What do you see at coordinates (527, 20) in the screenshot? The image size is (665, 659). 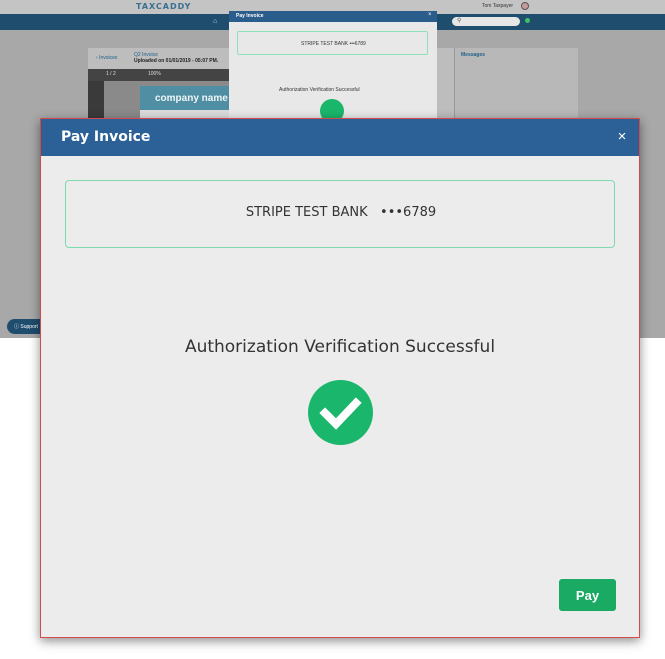 I see `status-dot-icon` at bounding box center [527, 20].